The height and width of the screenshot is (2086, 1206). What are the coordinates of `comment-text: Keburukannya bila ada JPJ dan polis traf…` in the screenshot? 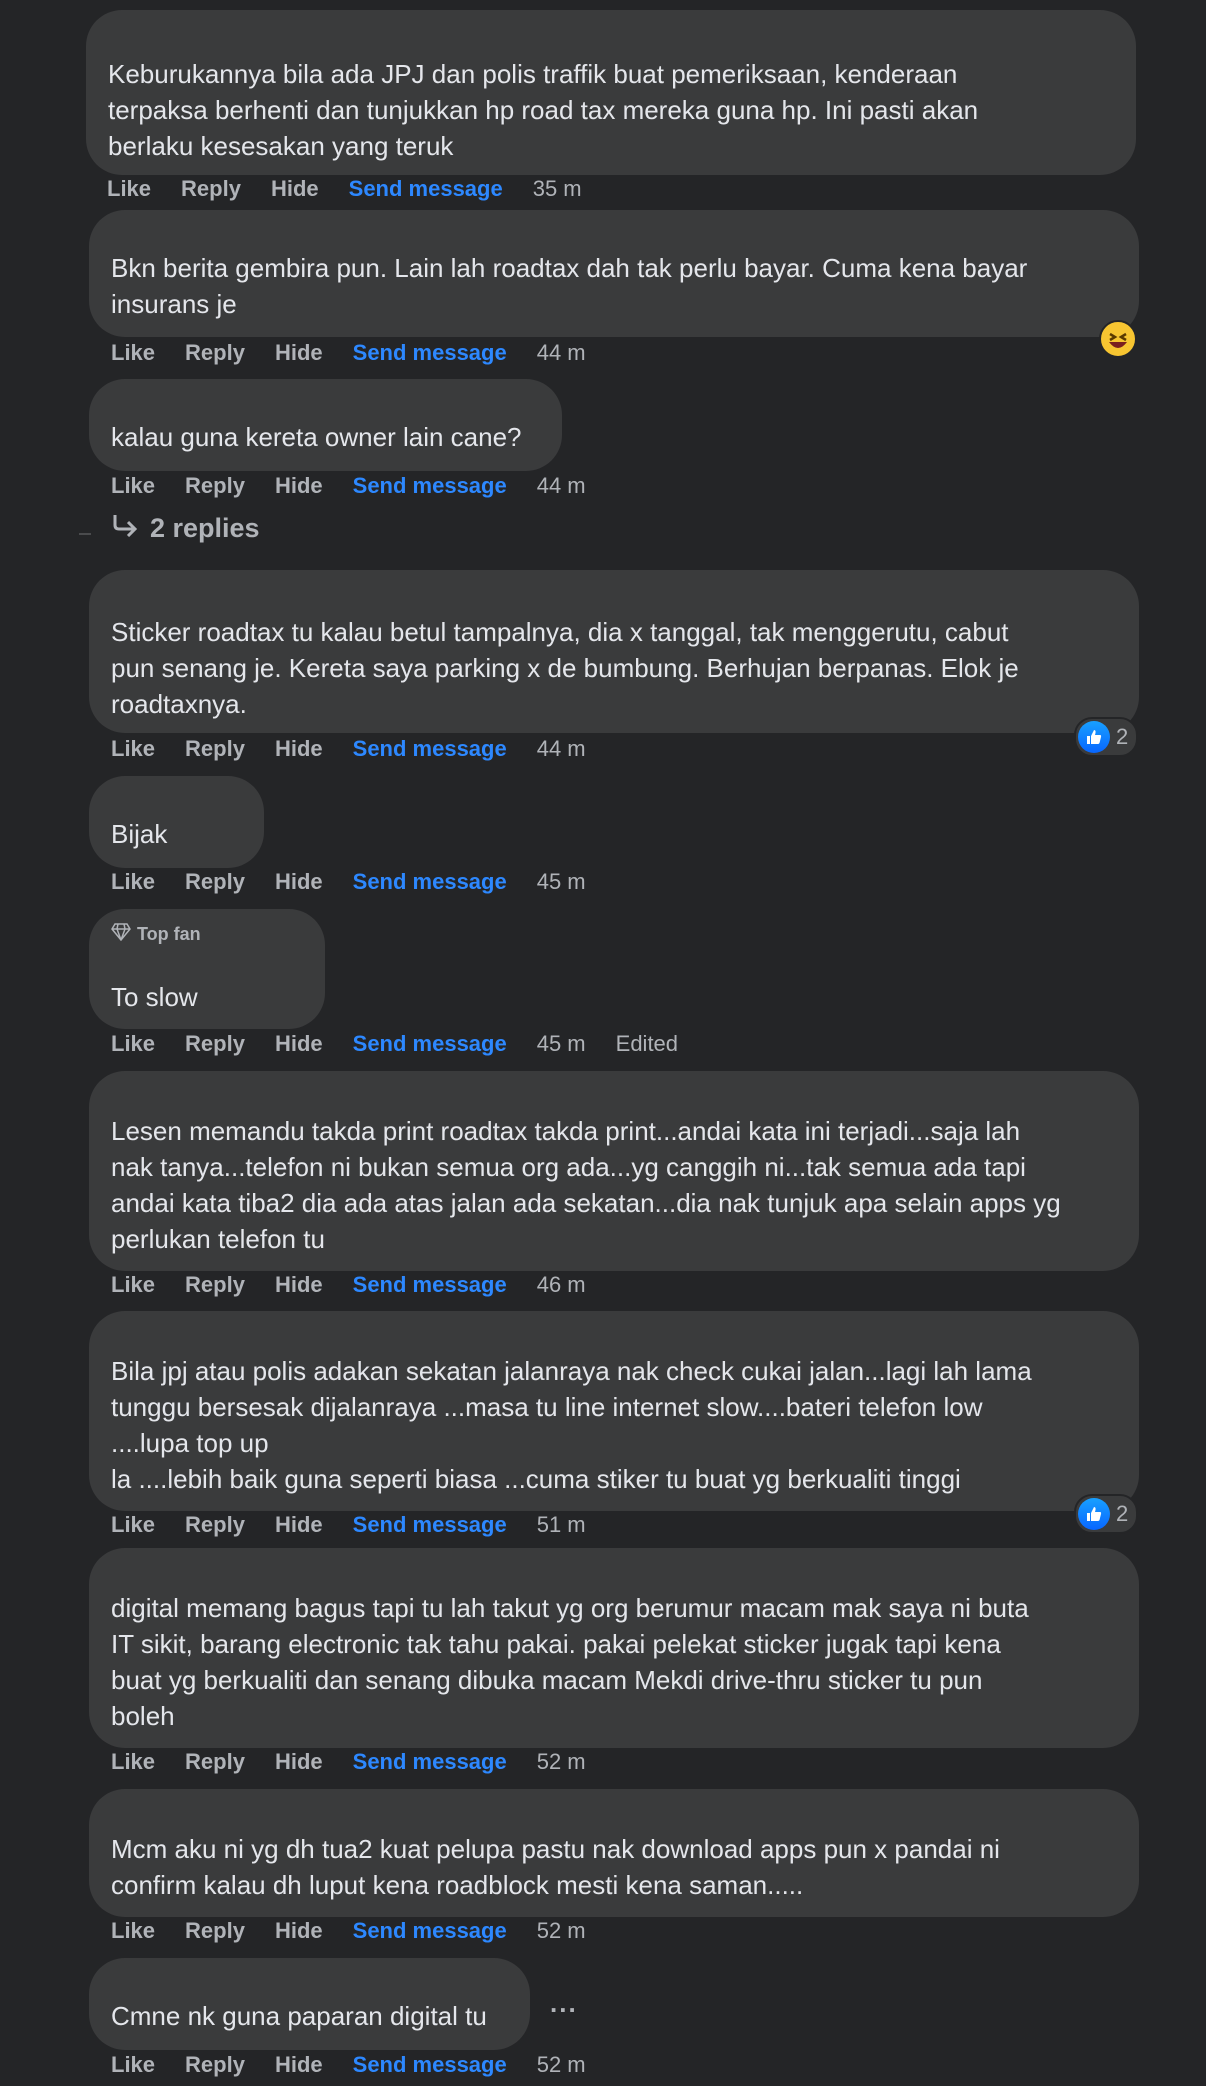 It's located at (543, 110).